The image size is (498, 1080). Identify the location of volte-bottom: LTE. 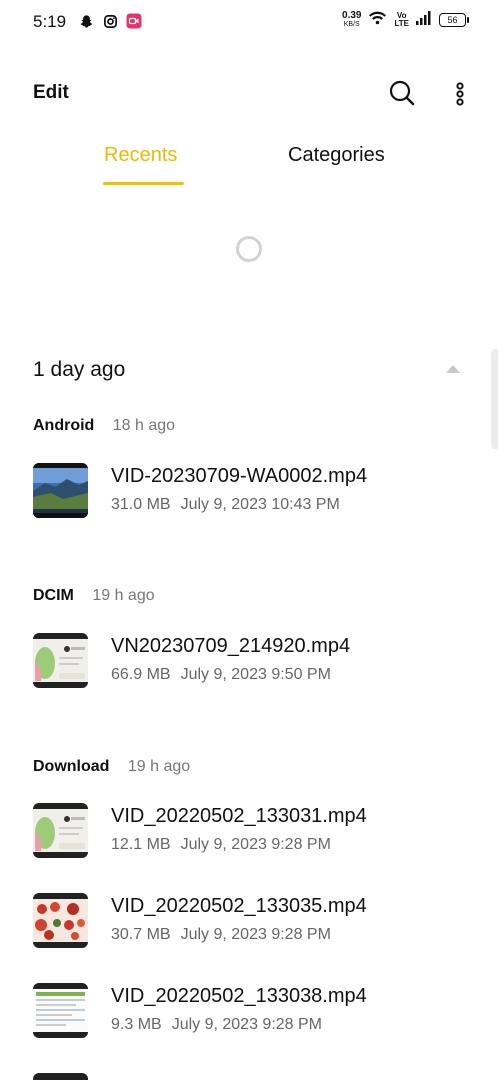
(401, 23).